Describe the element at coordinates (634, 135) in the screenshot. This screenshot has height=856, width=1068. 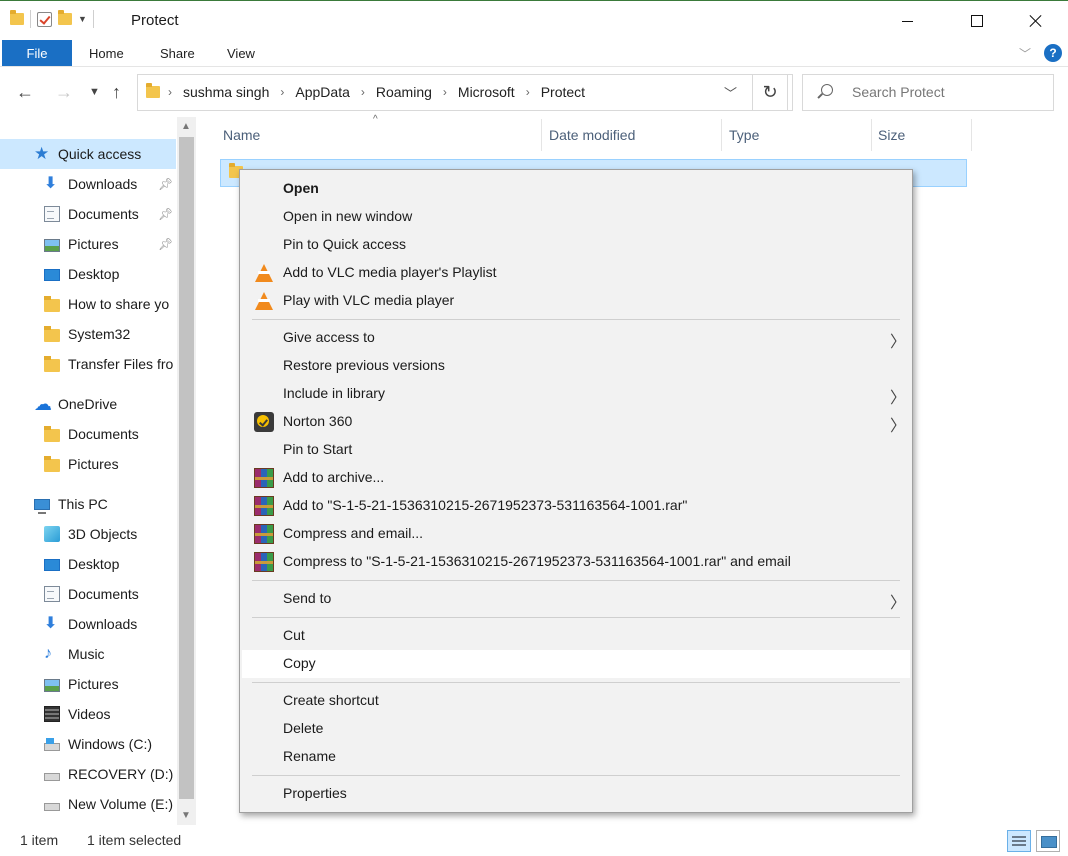
I see `column-header-date-modified: Date modified` at that location.